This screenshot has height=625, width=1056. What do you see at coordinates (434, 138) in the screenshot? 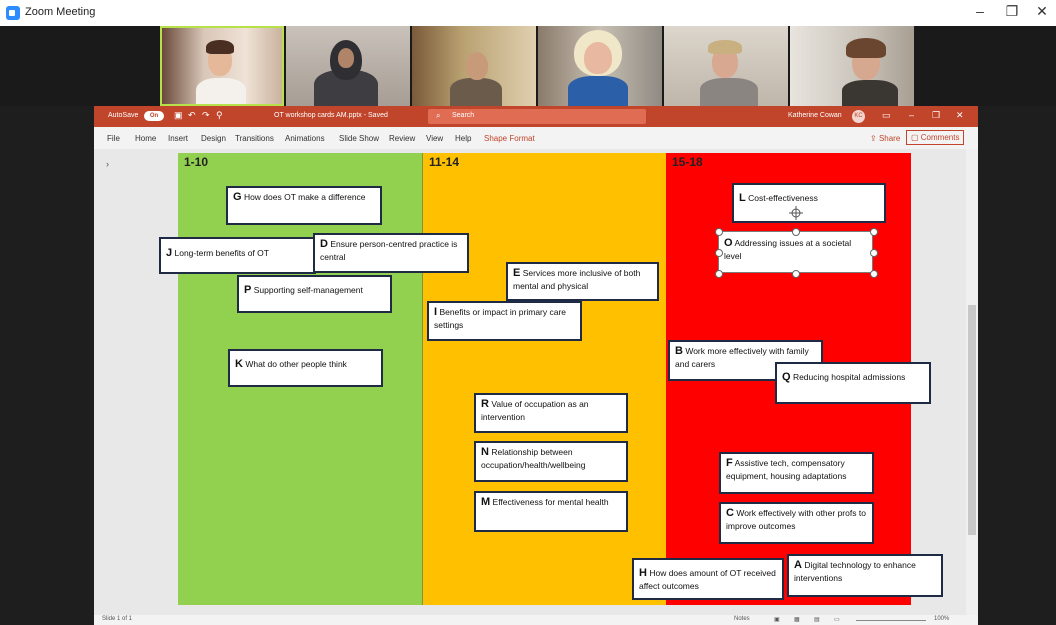
I see `tab-view: View` at bounding box center [434, 138].